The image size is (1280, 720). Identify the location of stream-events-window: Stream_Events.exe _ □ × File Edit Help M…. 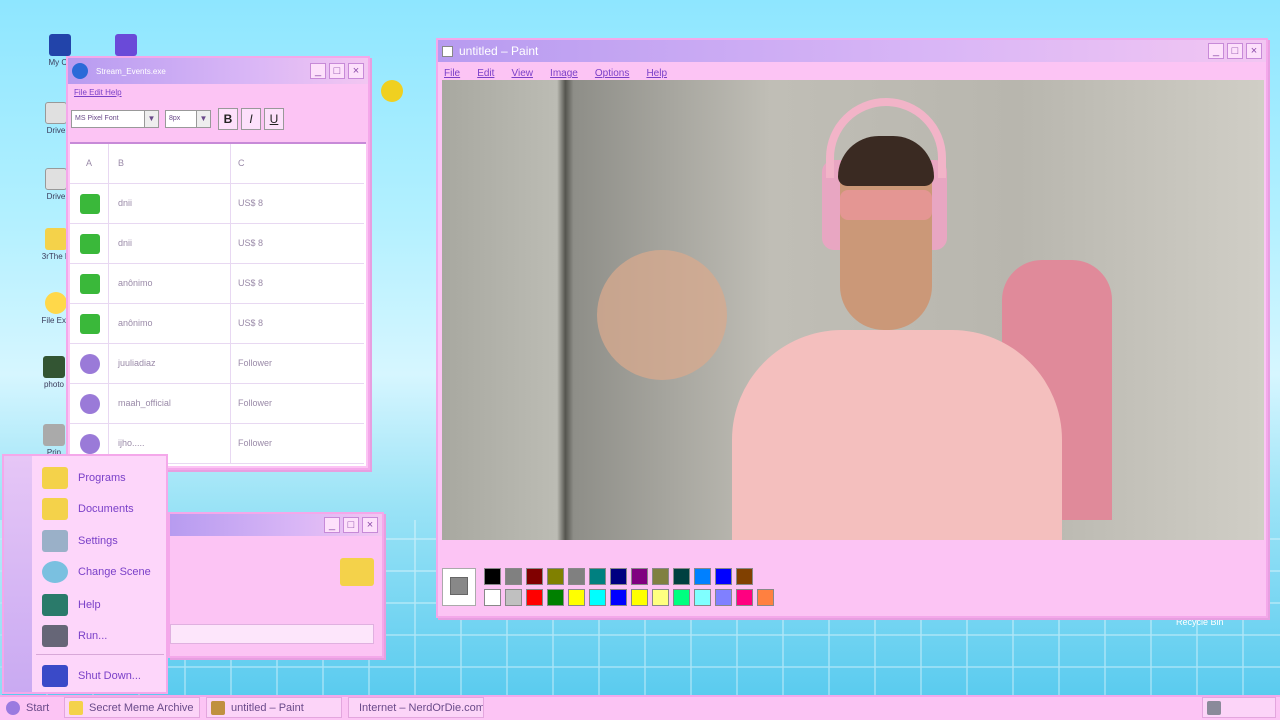
(218, 263).